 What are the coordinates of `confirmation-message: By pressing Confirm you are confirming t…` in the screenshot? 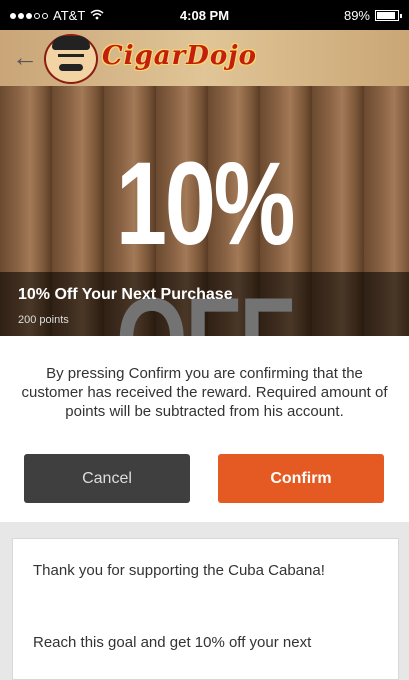 It's located at (204, 392).